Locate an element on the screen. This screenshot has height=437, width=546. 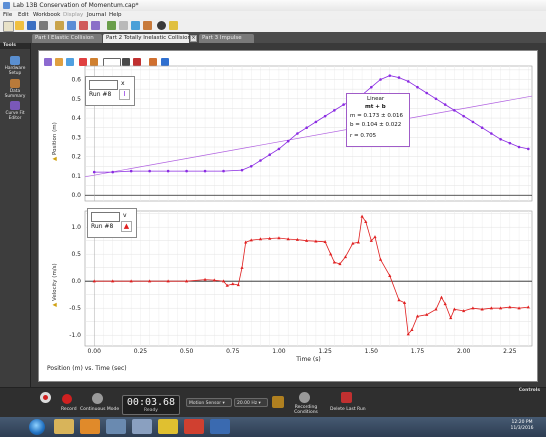
graph-icon is located at coordinates (147, 25).